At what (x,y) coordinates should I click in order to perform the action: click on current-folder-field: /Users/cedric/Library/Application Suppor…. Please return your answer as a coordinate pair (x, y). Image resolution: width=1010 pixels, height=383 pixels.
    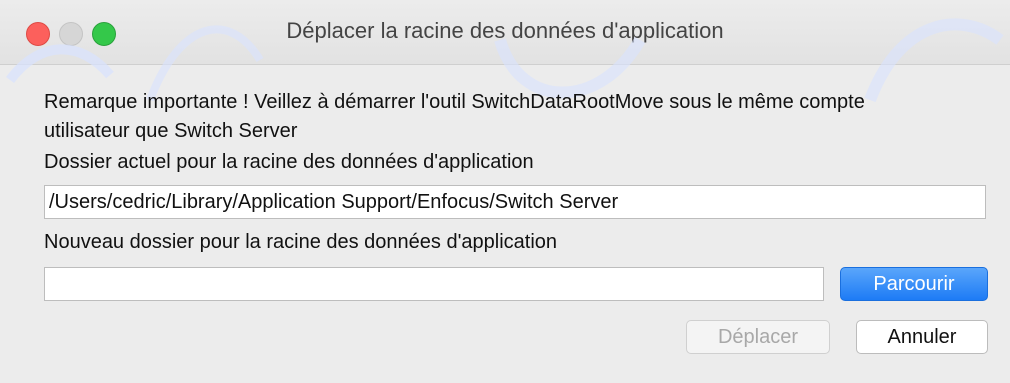
    Looking at the image, I should click on (515, 202).